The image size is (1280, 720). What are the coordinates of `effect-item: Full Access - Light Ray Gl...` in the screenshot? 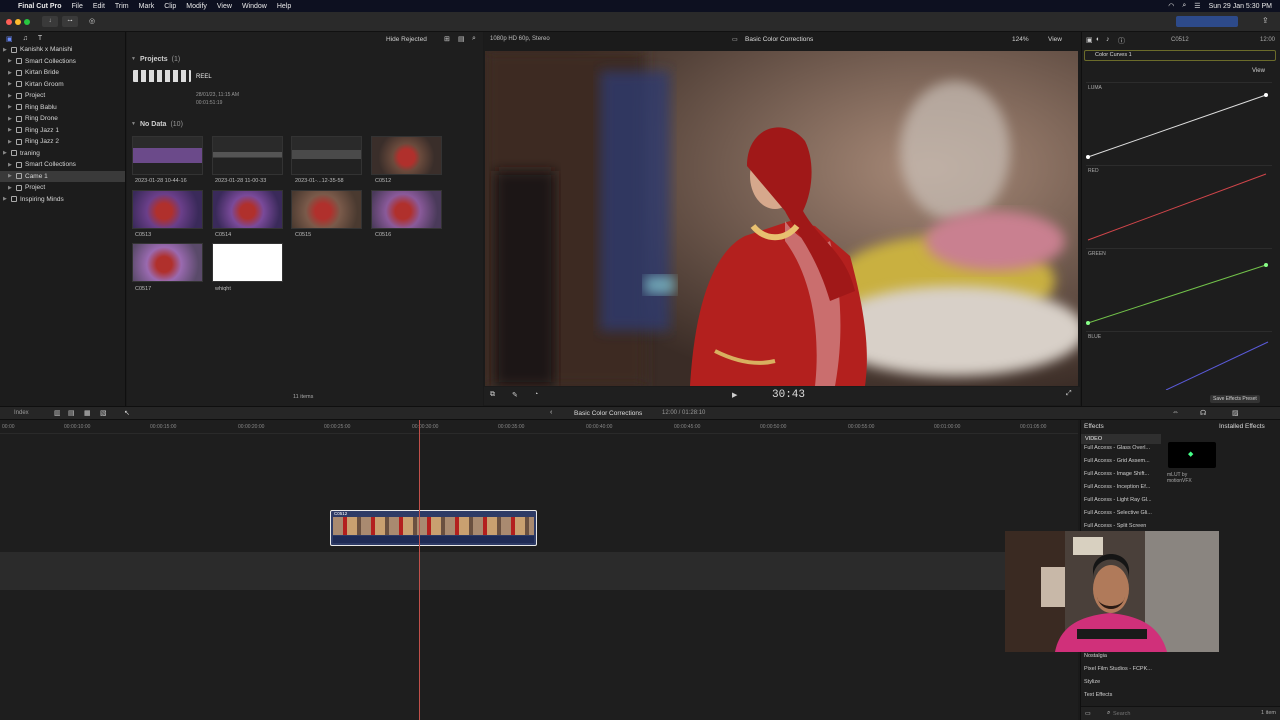 It's located at (1118, 500).